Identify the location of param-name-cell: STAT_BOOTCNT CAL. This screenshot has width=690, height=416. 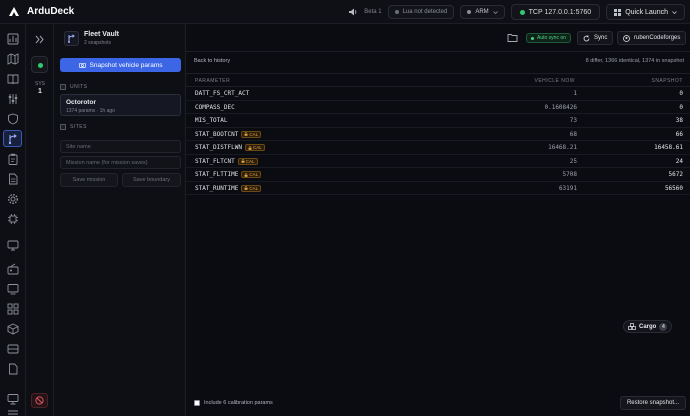
(228, 134).